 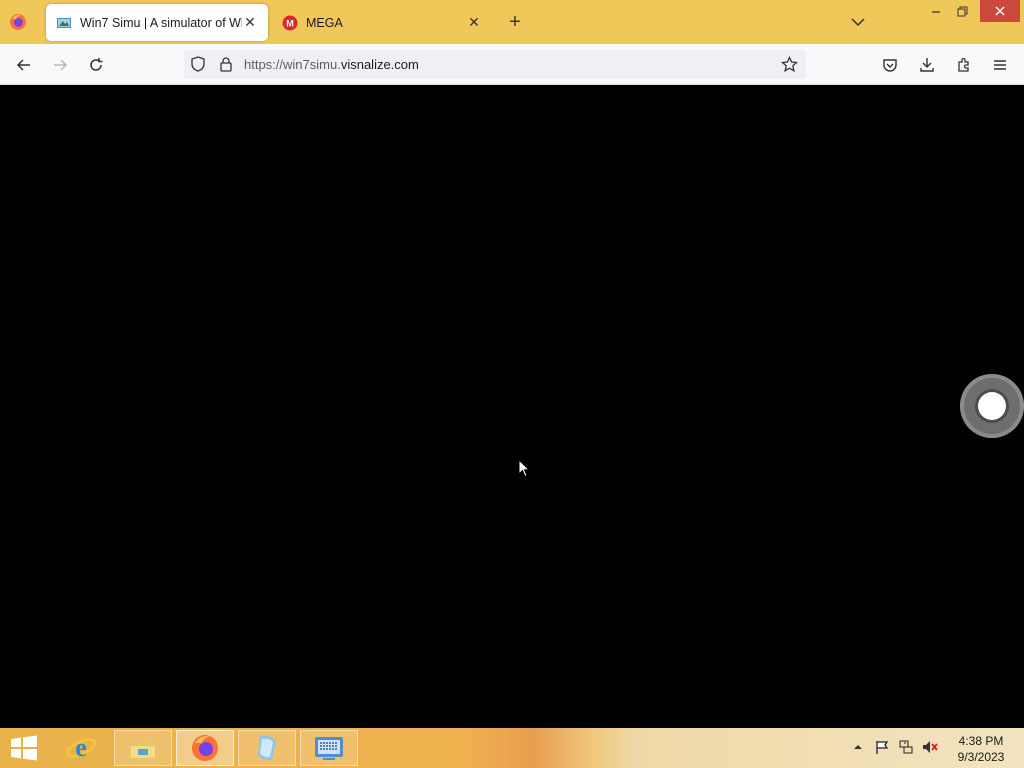 I want to click on url-prefix: https://win7simu., so click(x=292, y=64).